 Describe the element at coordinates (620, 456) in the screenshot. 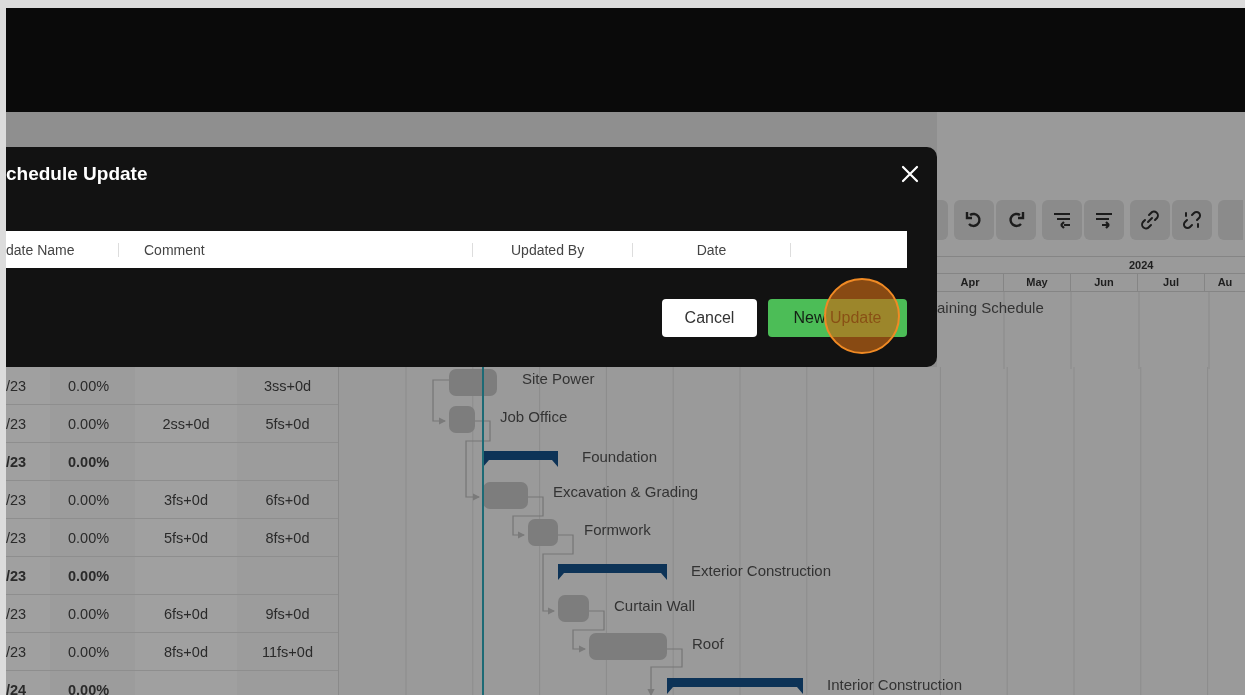

I see `task-label: Foundation` at that location.